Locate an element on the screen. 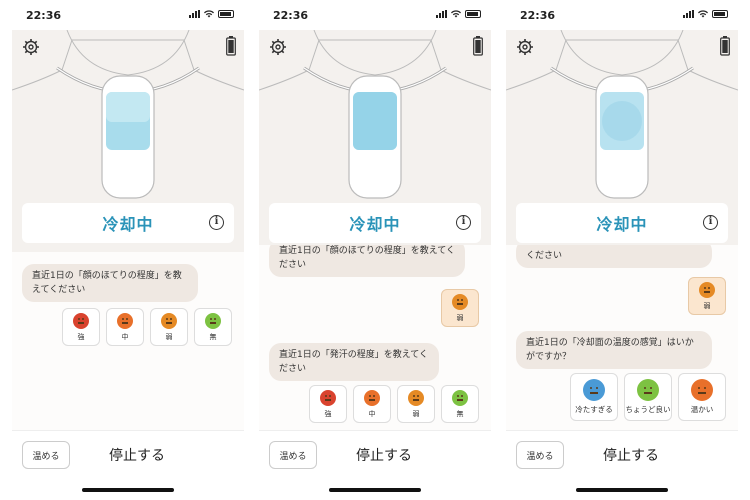  option-label: 冷たすぎる is located at coordinates (594, 409).